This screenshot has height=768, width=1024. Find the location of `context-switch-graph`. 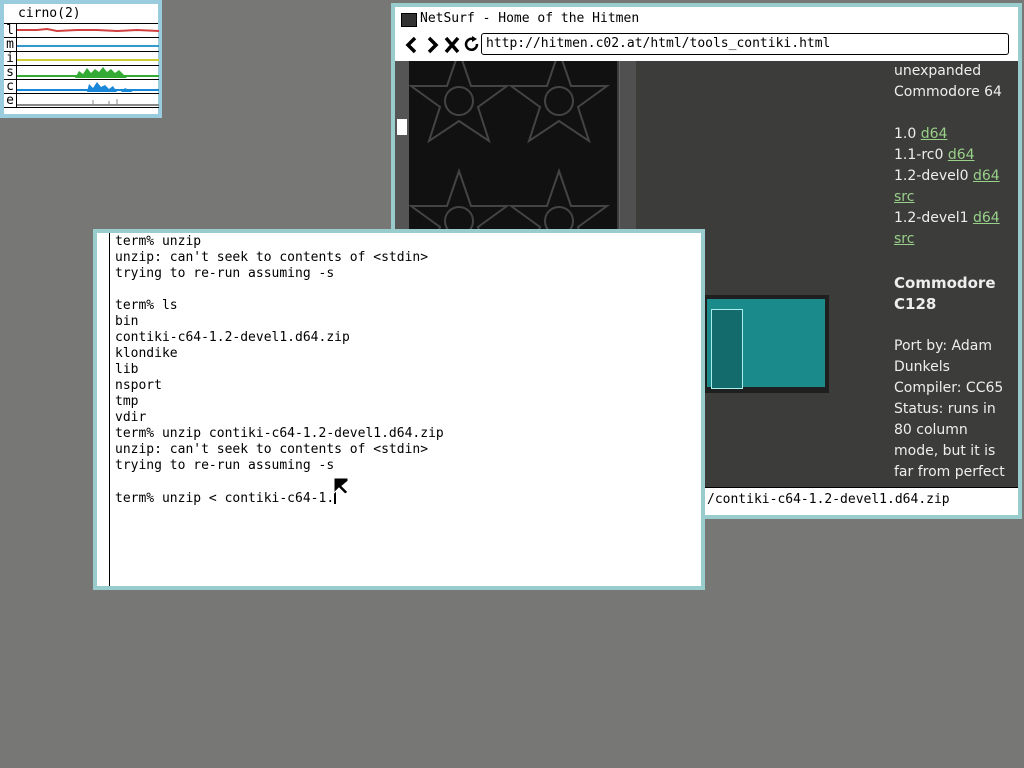

context-switch-graph is located at coordinates (88, 87).